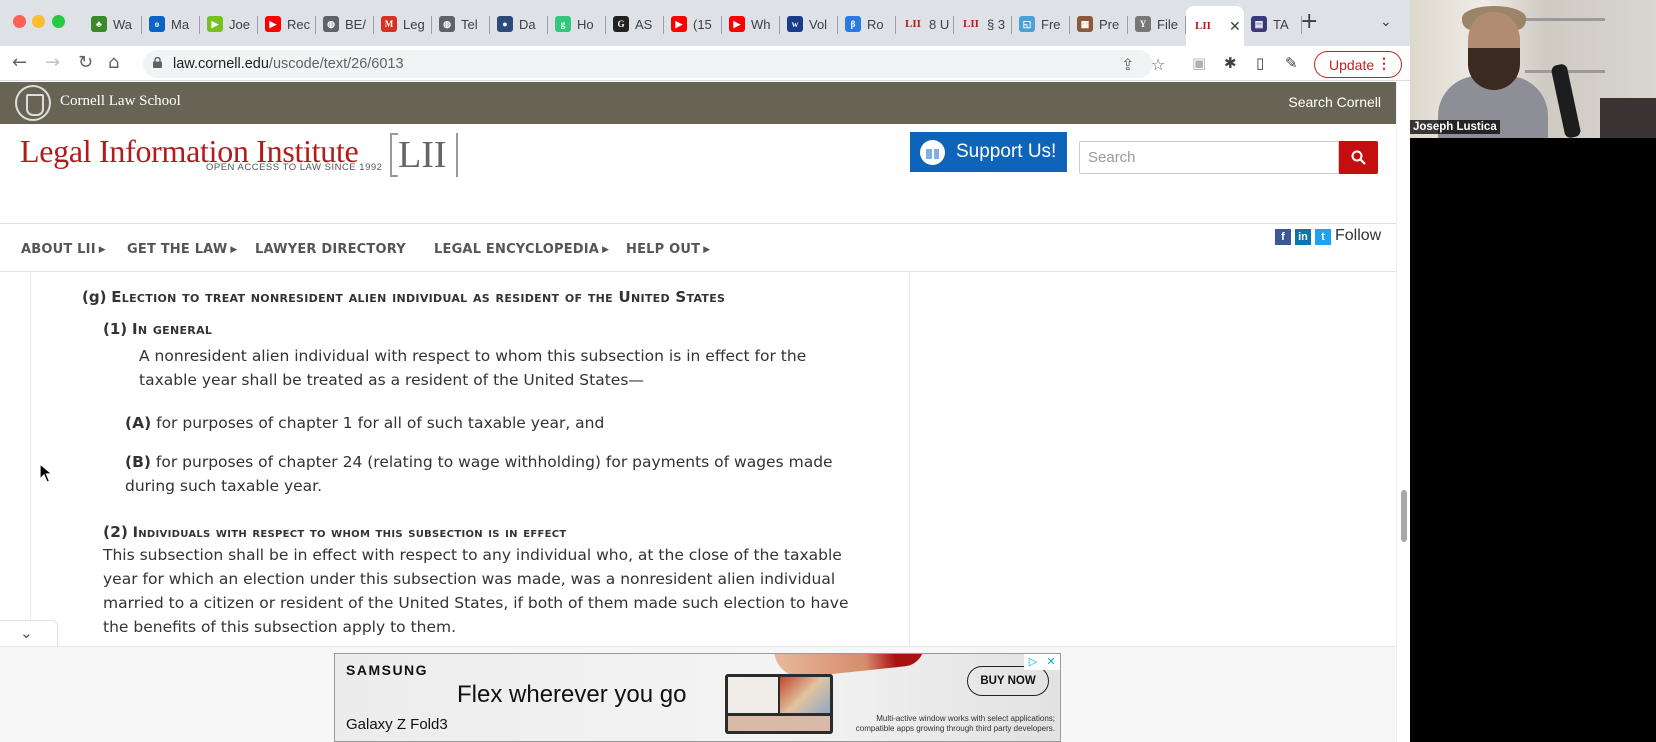  What do you see at coordinates (138, 462) in the screenshot?
I see `section-number: (B)` at bounding box center [138, 462].